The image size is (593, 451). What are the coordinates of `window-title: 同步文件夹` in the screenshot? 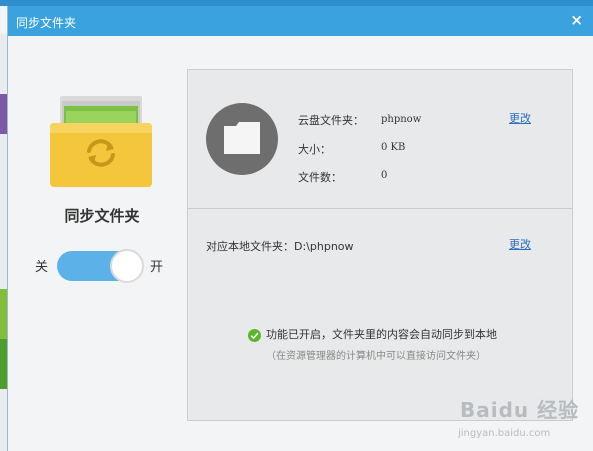 It's located at (46, 23).